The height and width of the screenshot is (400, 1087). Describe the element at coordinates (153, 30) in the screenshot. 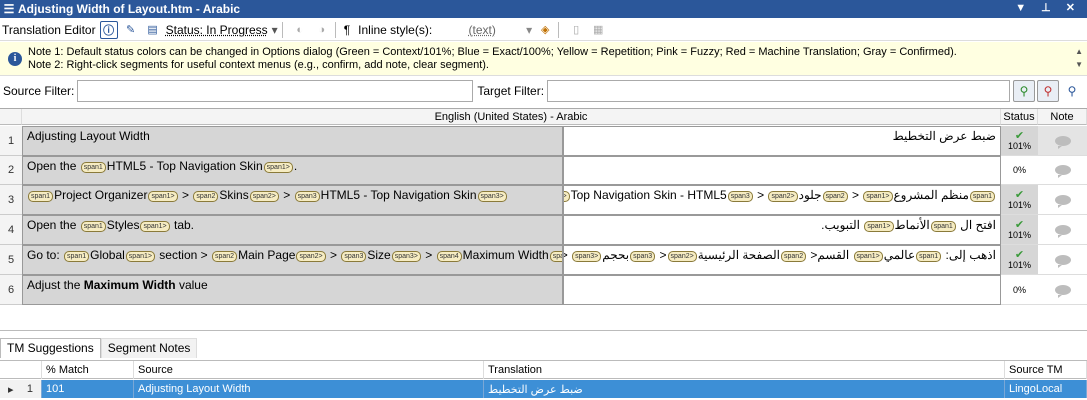

I see `status-icon: ▤` at that location.